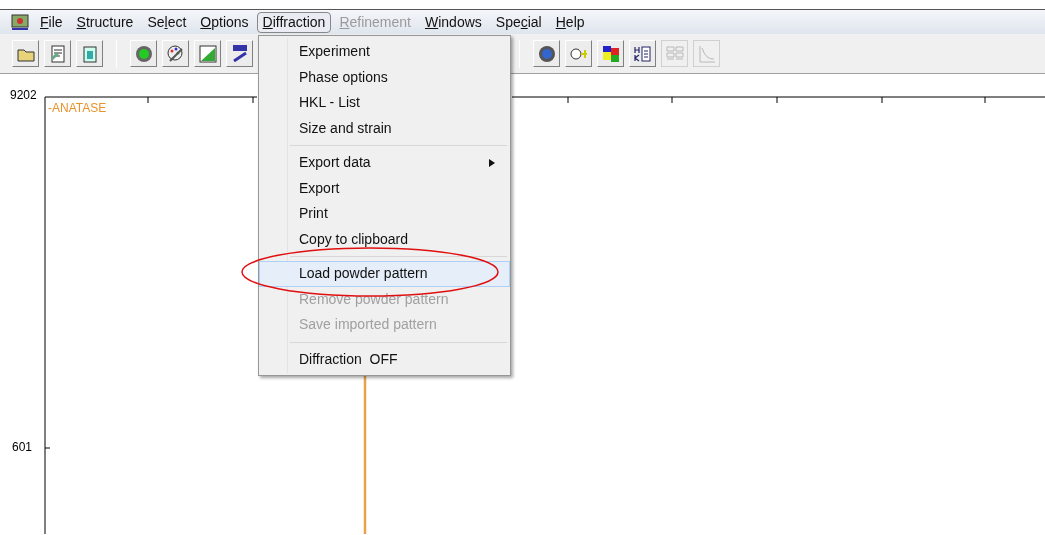 This screenshot has width=1045, height=535. Describe the element at coordinates (453, 22) in the screenshot. I see `menu-item: Windows` at that location.